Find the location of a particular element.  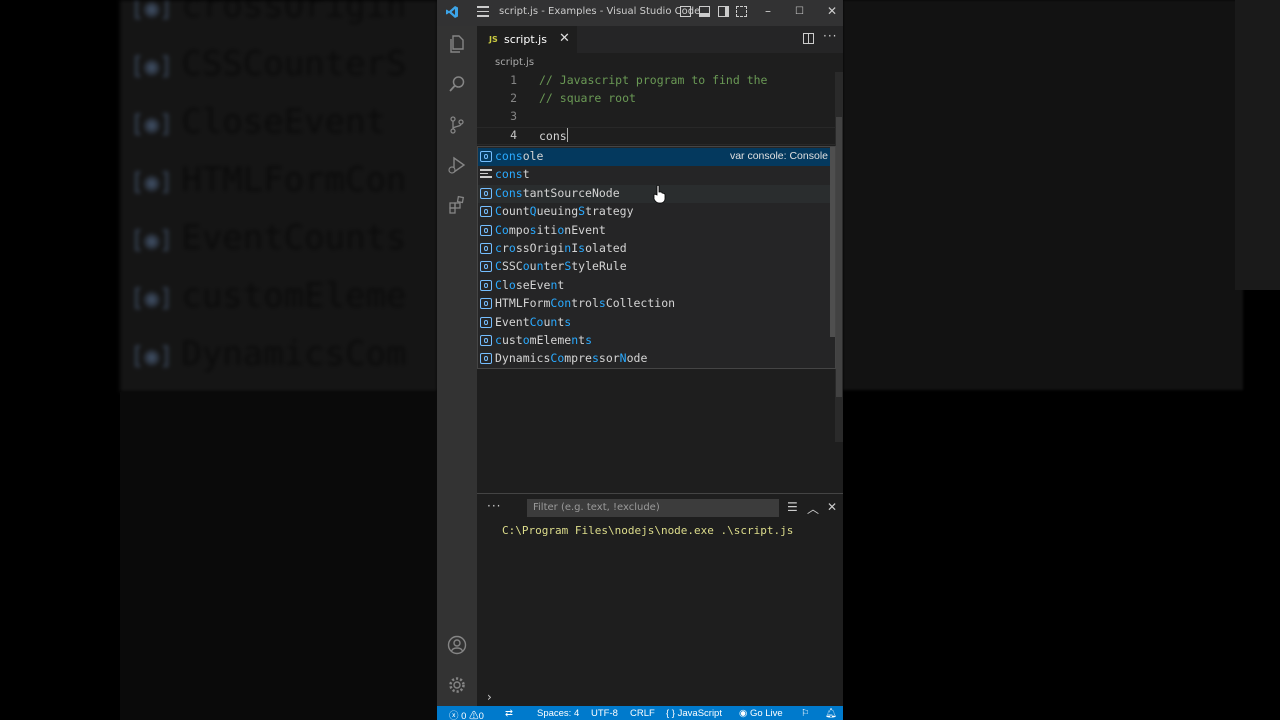

extensions-icon is located at coordinates (457, 205).